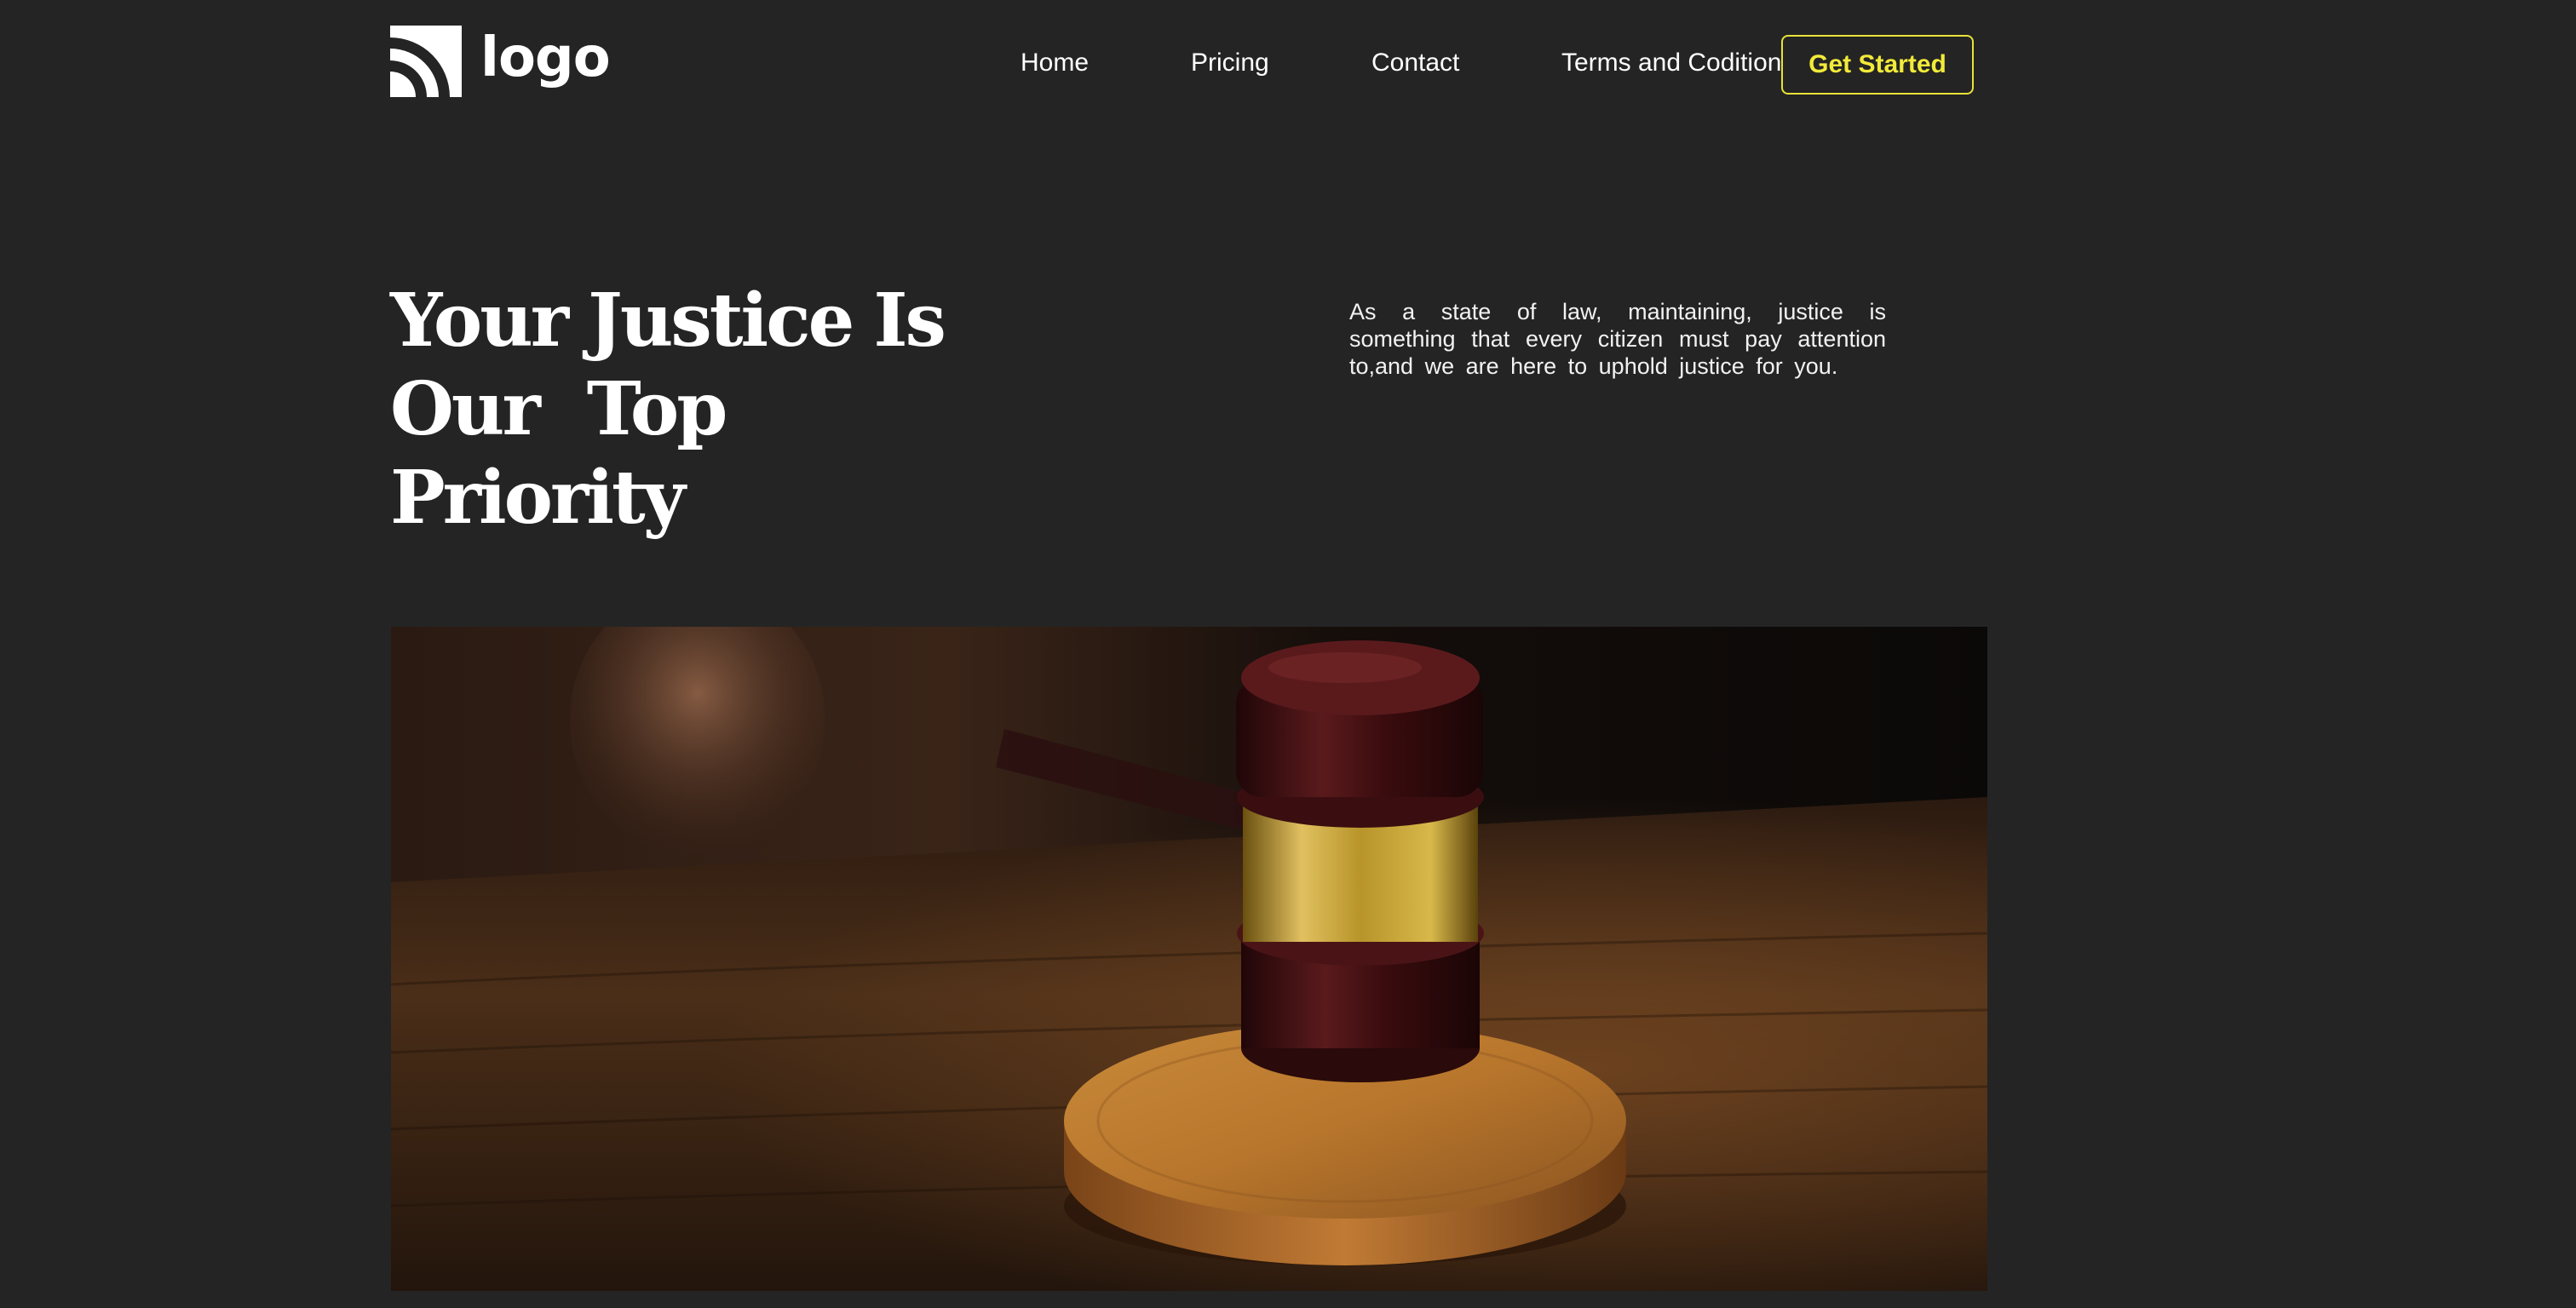 The height and width of the screenshot is (1308, 2576). What do you see at coordinates (909, 321) in the screenshot?
I see `hero-title-word: Is` at bounding box center [909, 321].